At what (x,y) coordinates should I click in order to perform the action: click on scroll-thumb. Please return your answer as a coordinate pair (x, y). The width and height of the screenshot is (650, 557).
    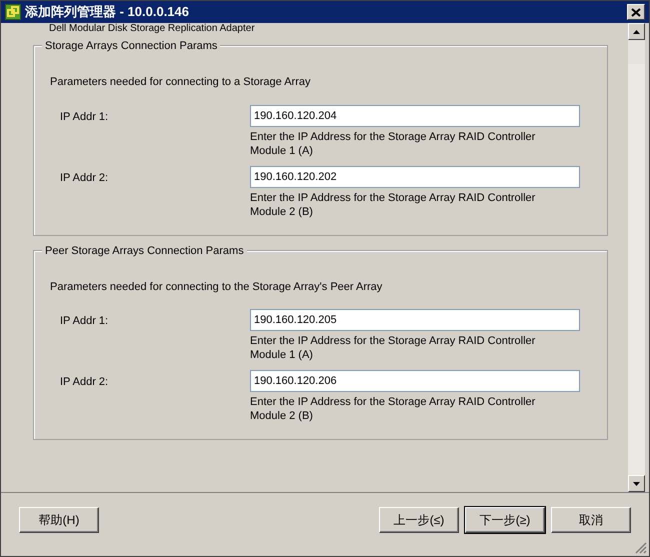
    Looking at the image, I should click on (636, 52).